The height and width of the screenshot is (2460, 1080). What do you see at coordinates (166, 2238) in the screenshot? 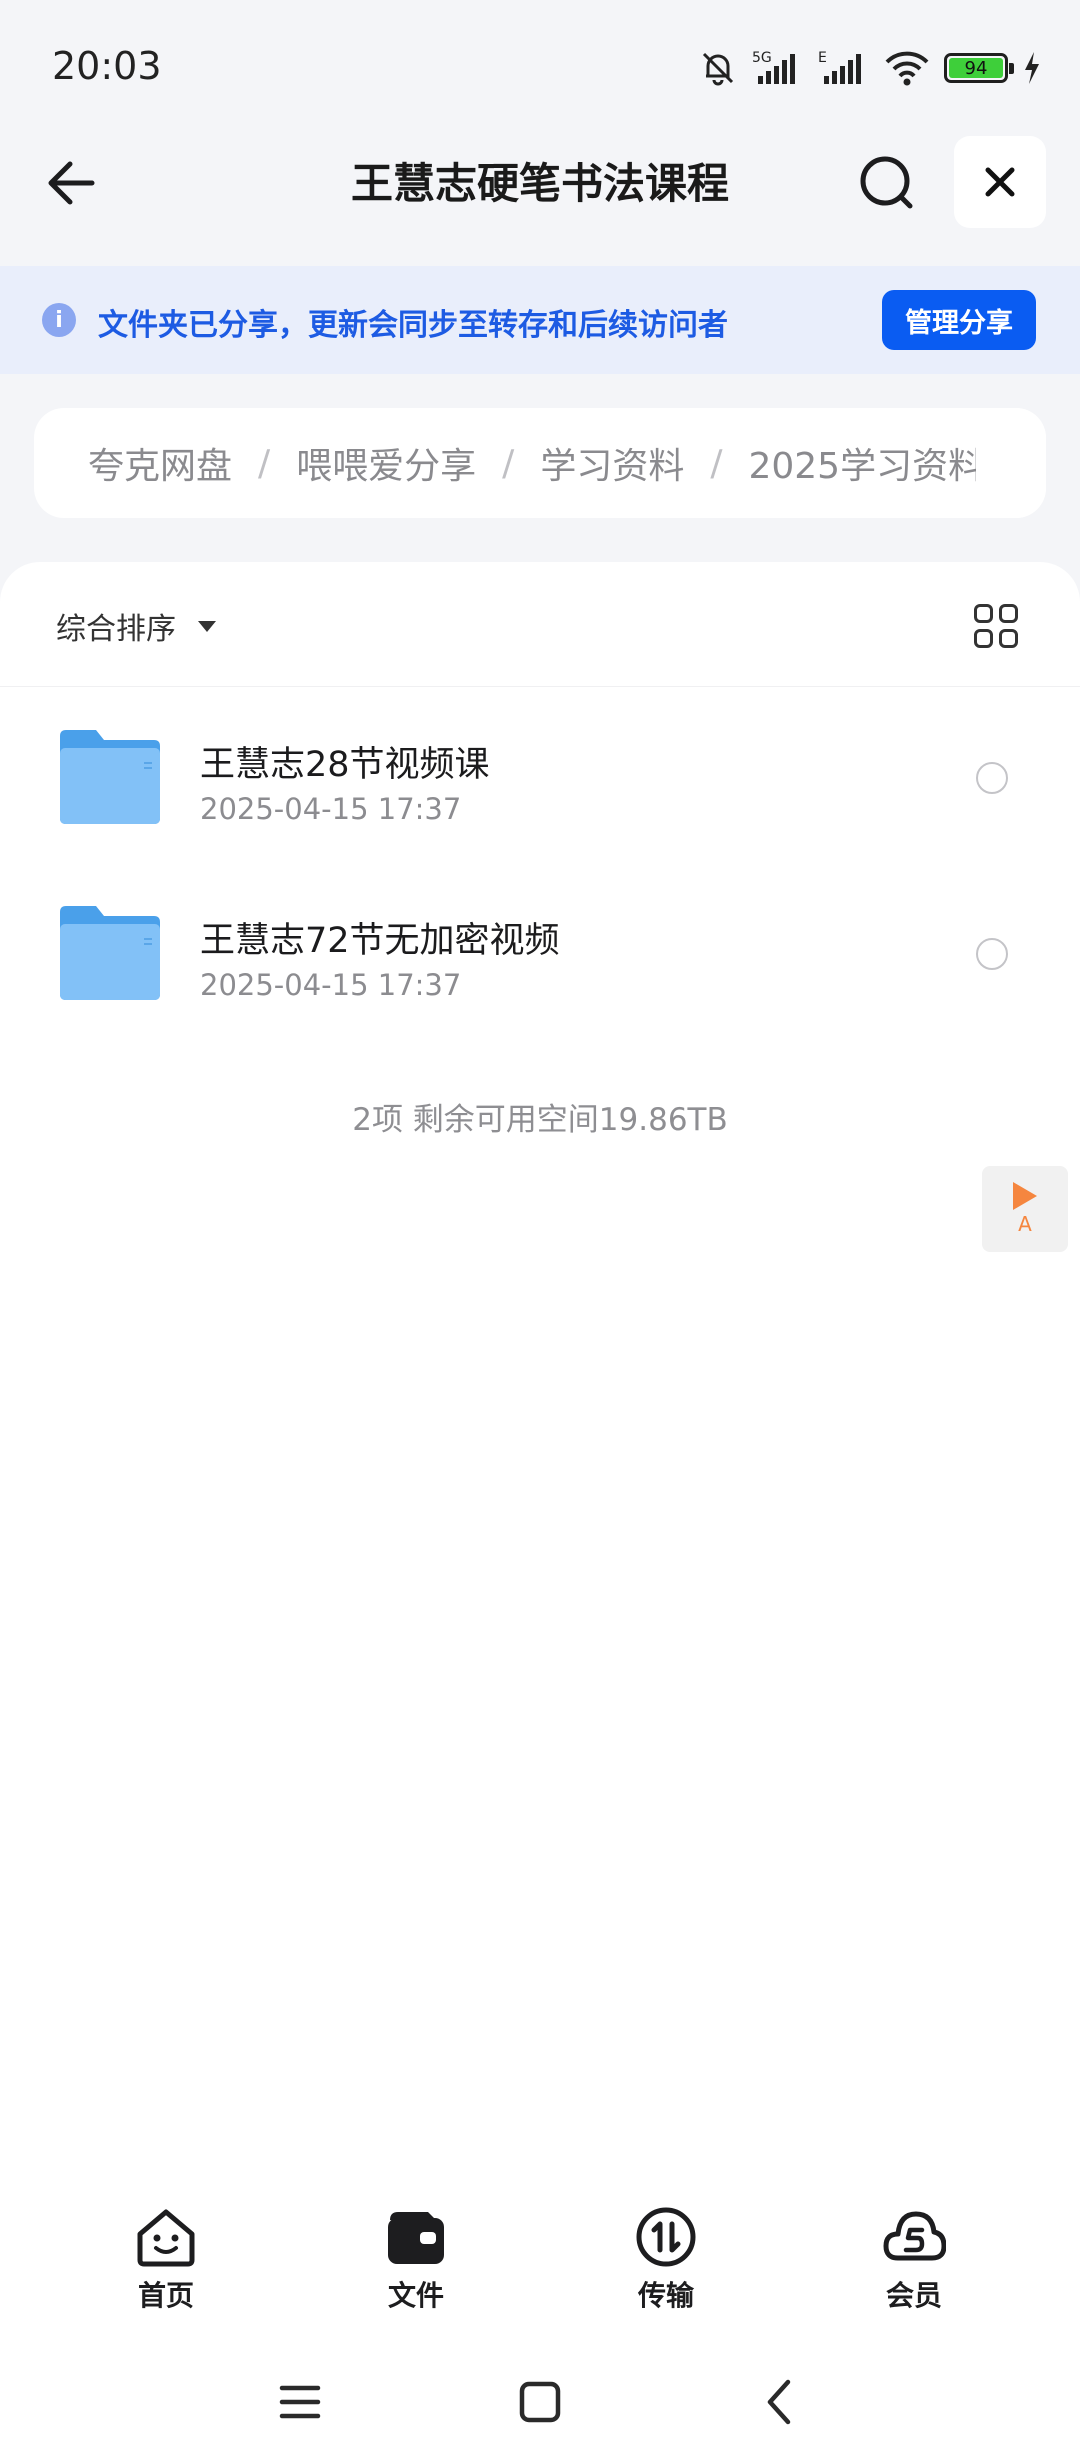
I see `smile-home-icon` at bounding box center [166, 2238].